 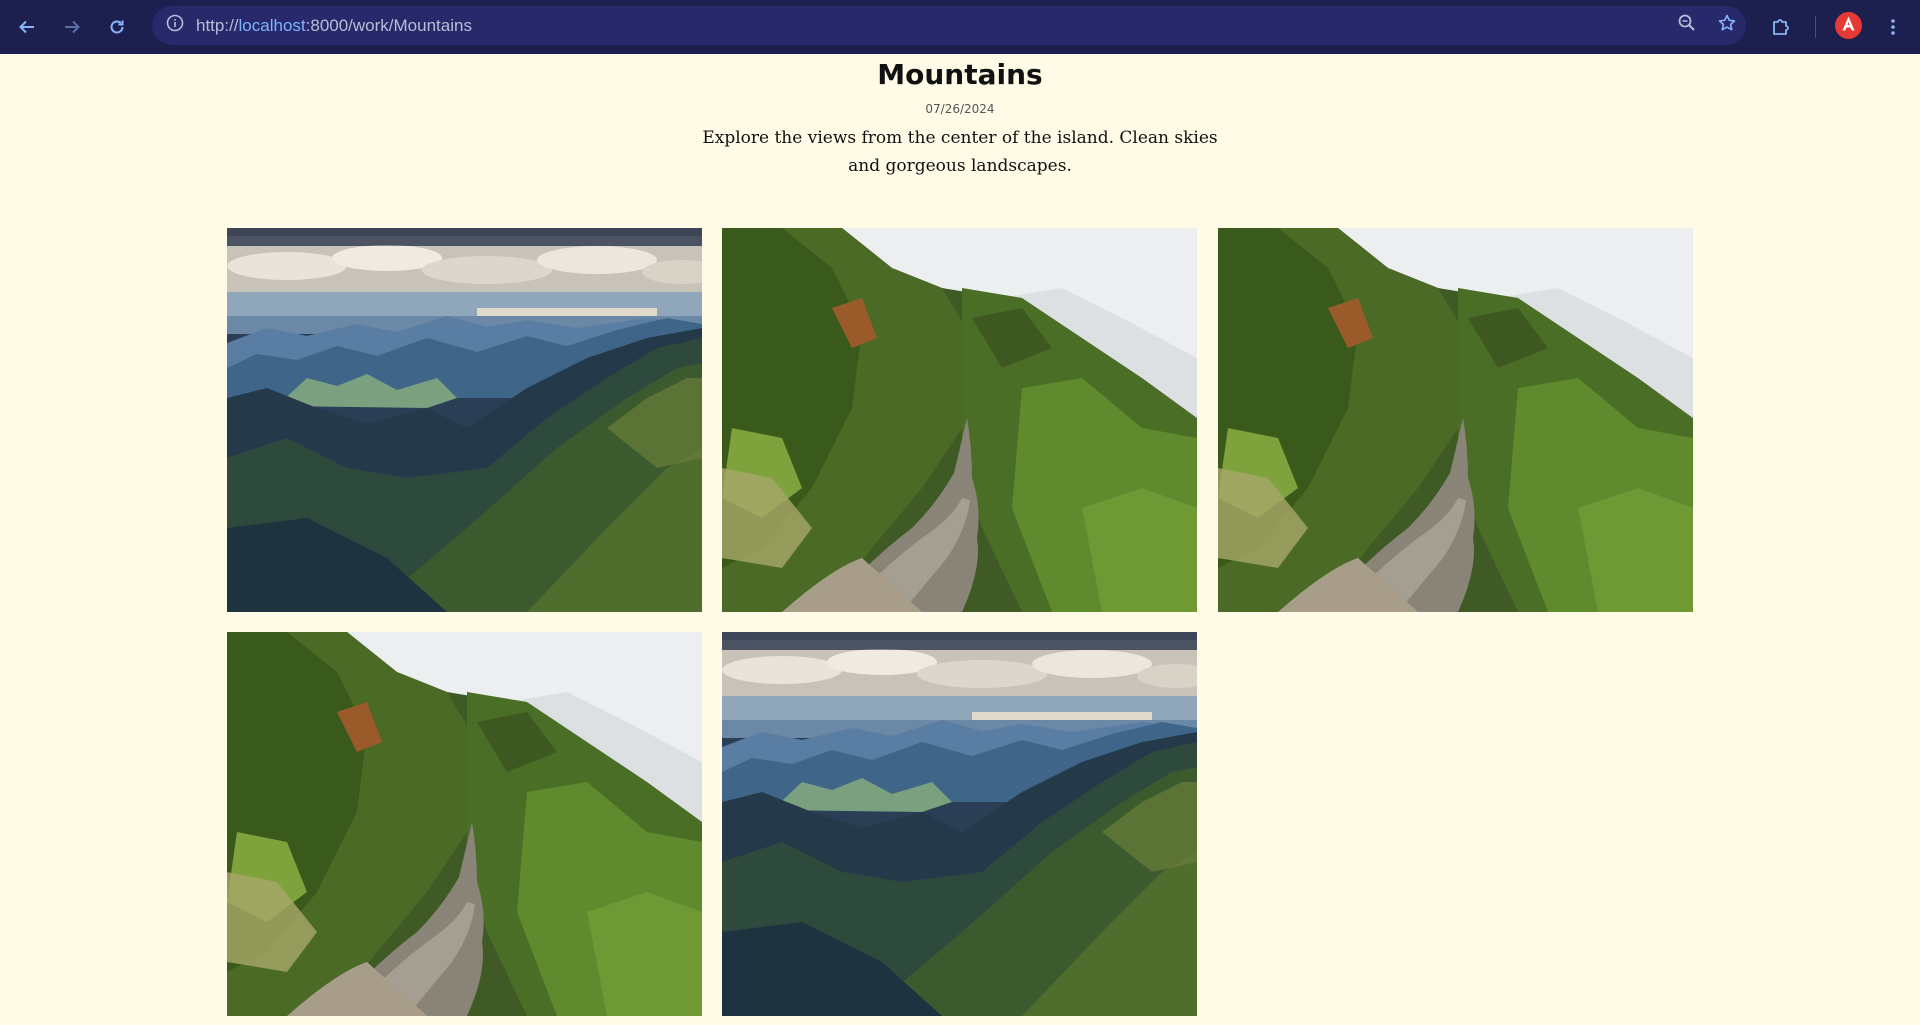 I want to click on zoom-button, so click(x=1687, y=25).